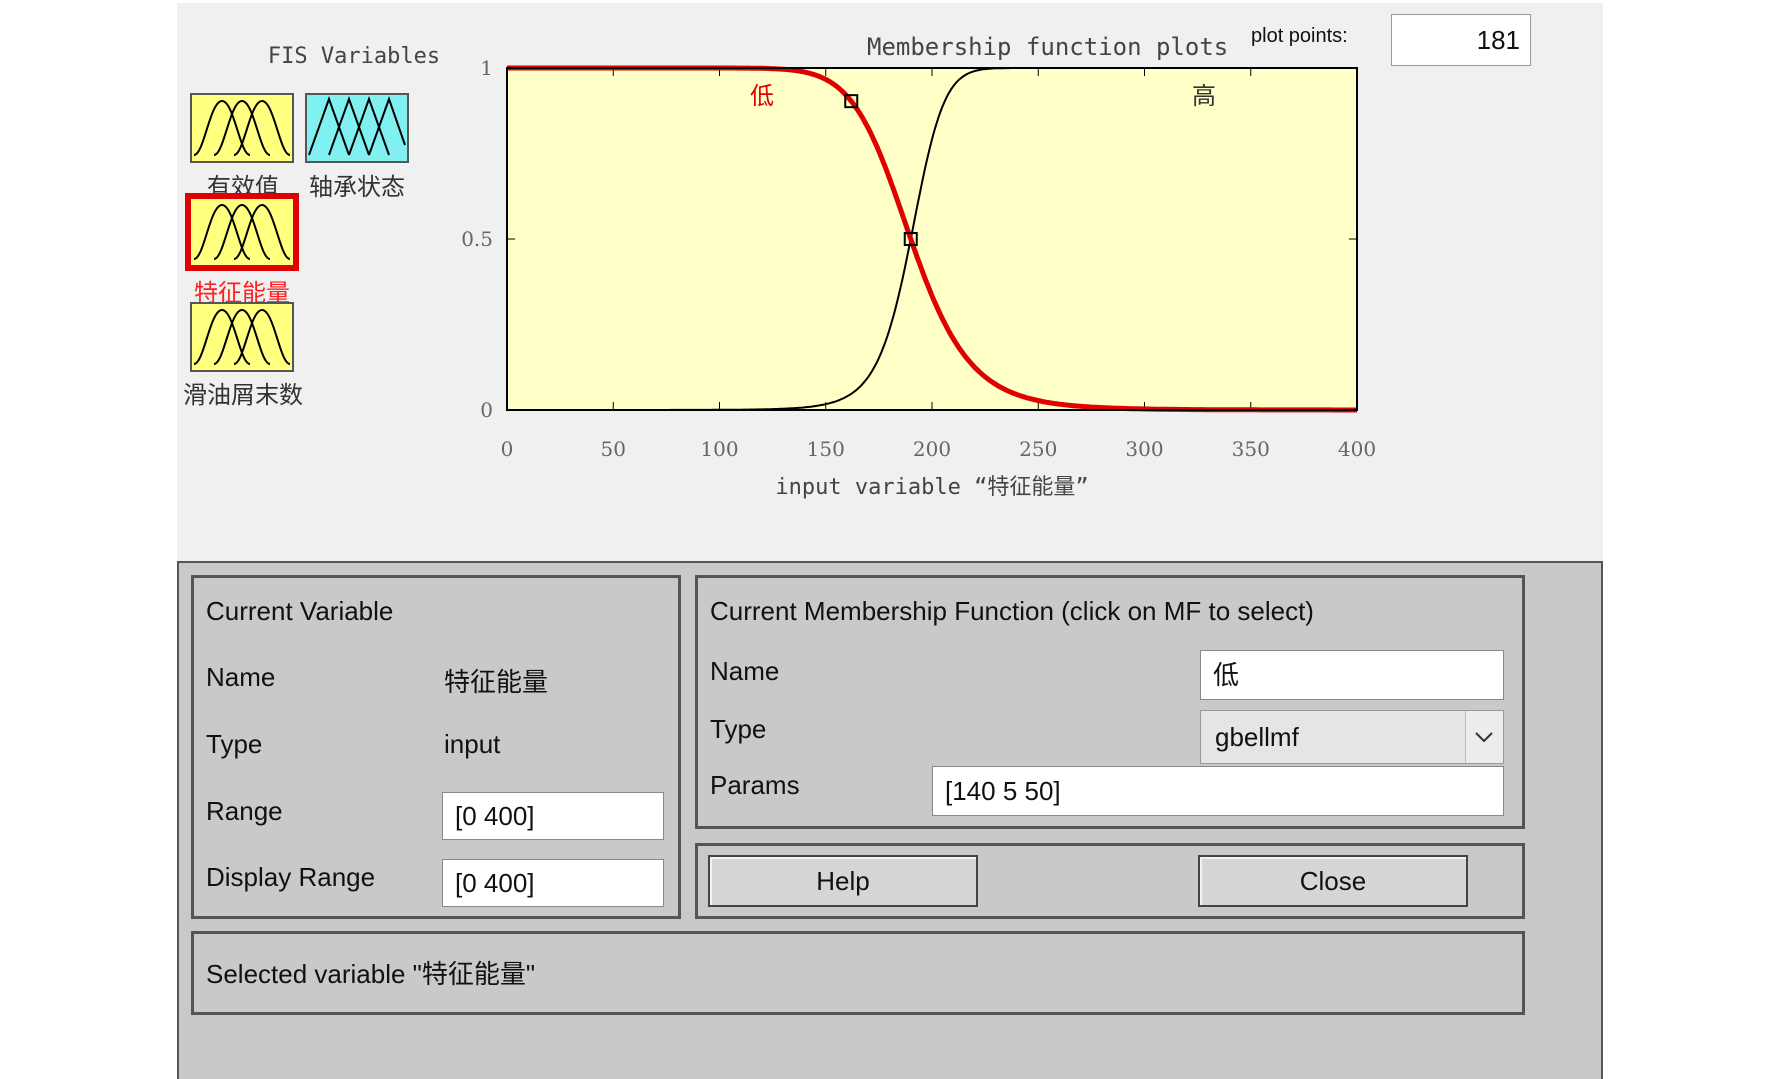  I want to click on x-tick-label: 50, so click(613, 449).